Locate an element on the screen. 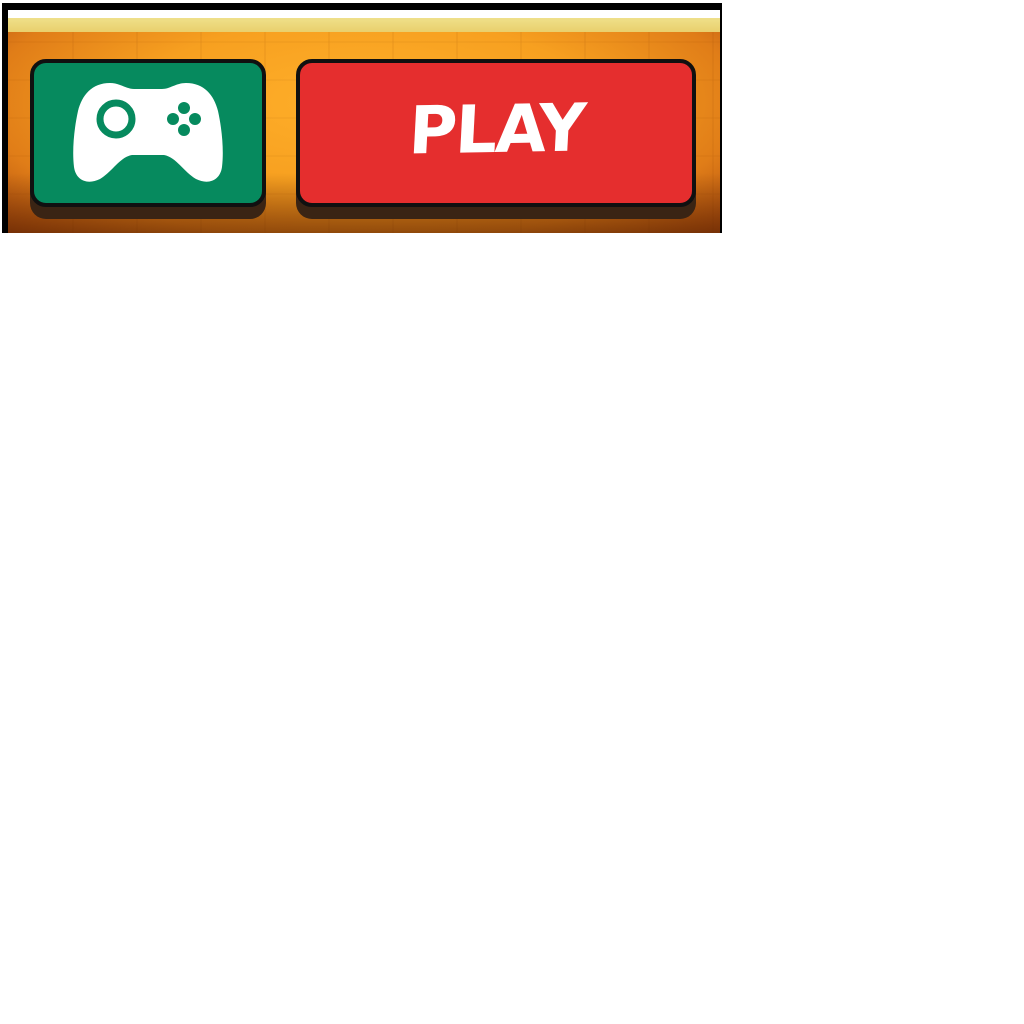 This screenshot has height=1024, width=1024. play-button: PLAY is located at coordinates (496, 133).